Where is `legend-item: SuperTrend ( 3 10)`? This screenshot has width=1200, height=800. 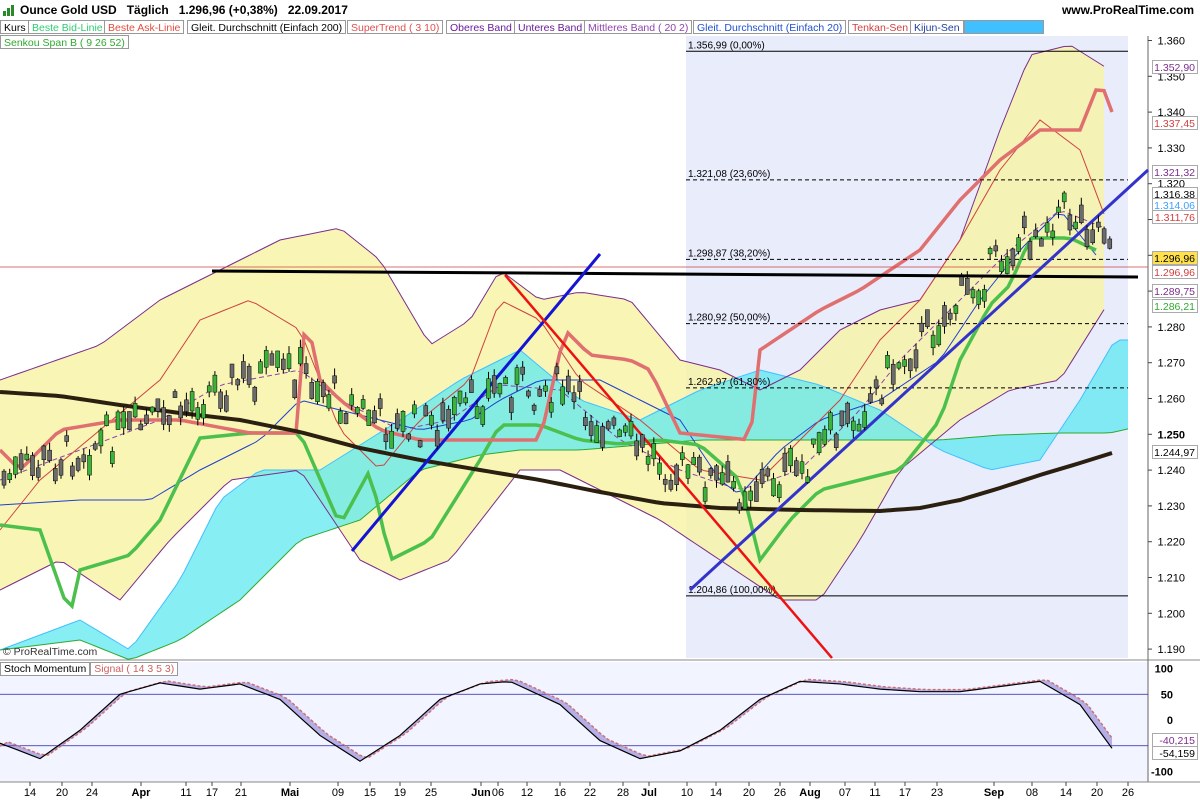
legend-item: SuperTrend ( 3 10) is located at coordinates (395, 27).